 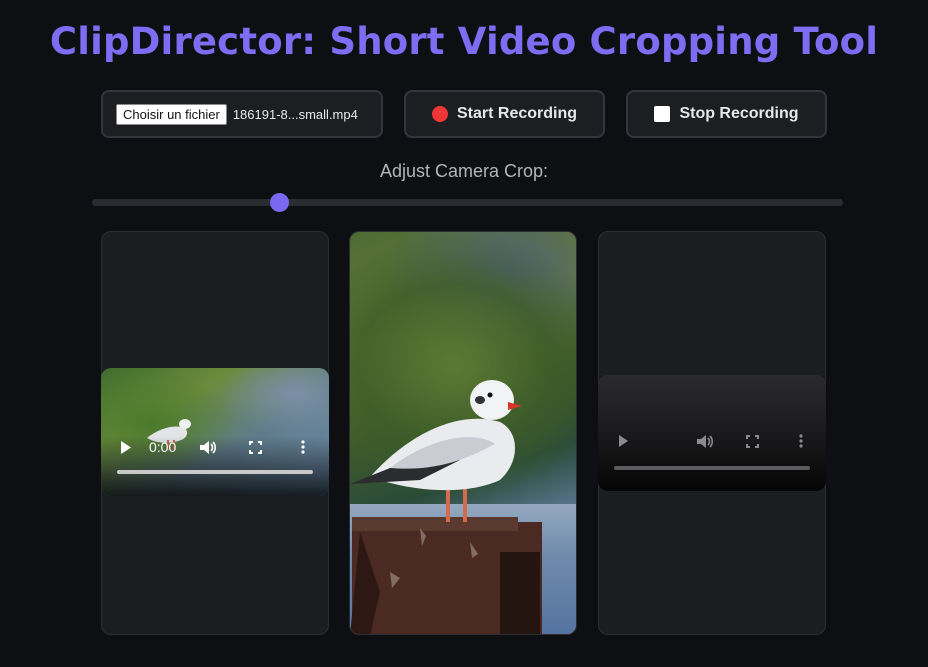 I want to click on file-input: Choisir un fichier 186191-8...small.mp4, so click(x=242, y=114).